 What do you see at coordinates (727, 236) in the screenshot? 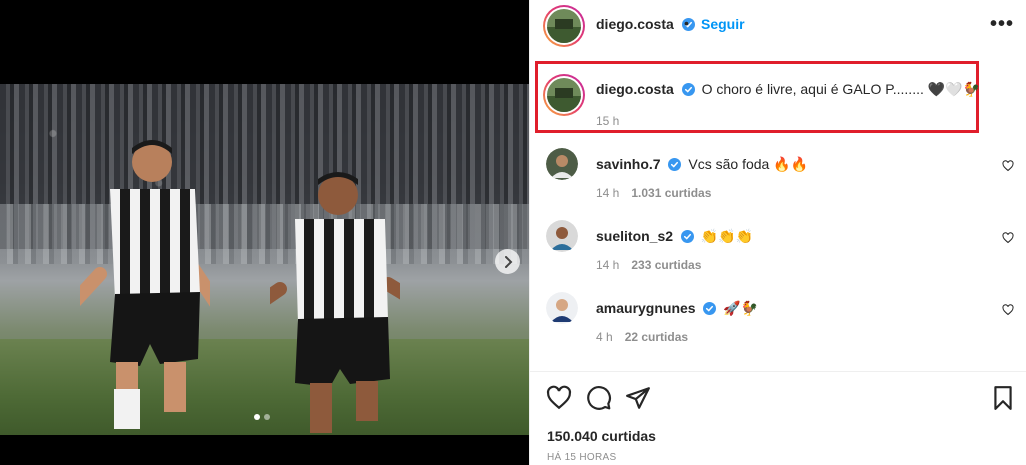
I see `comment-text: 👏👏👏` at bounding box center [727, 236].